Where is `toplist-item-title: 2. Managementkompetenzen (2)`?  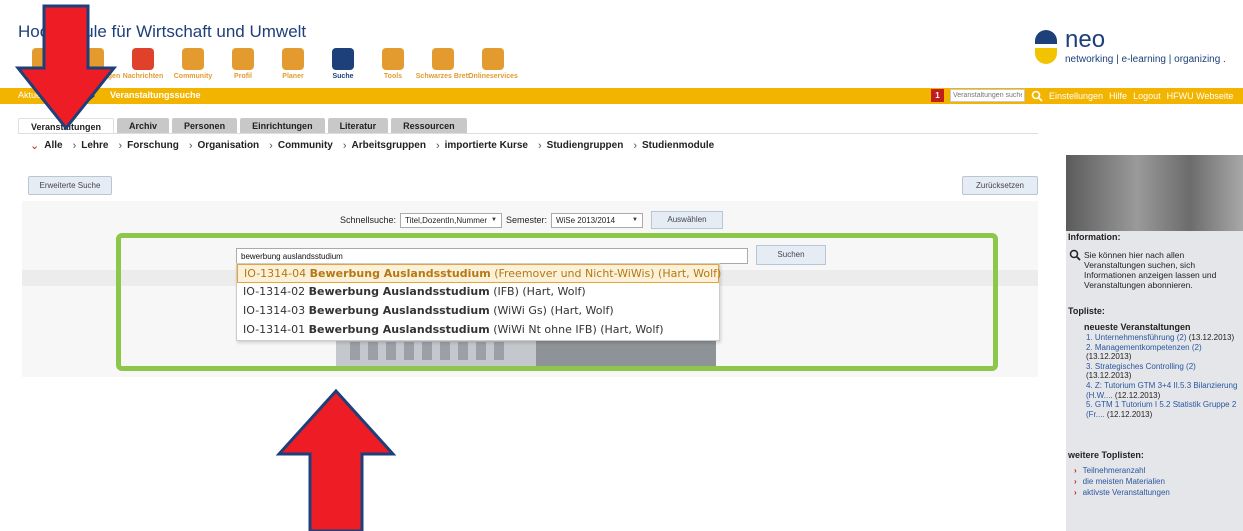
toplist-item-title: 2. Managementkompetenzen (2) is located at coordinates (1144, 347).